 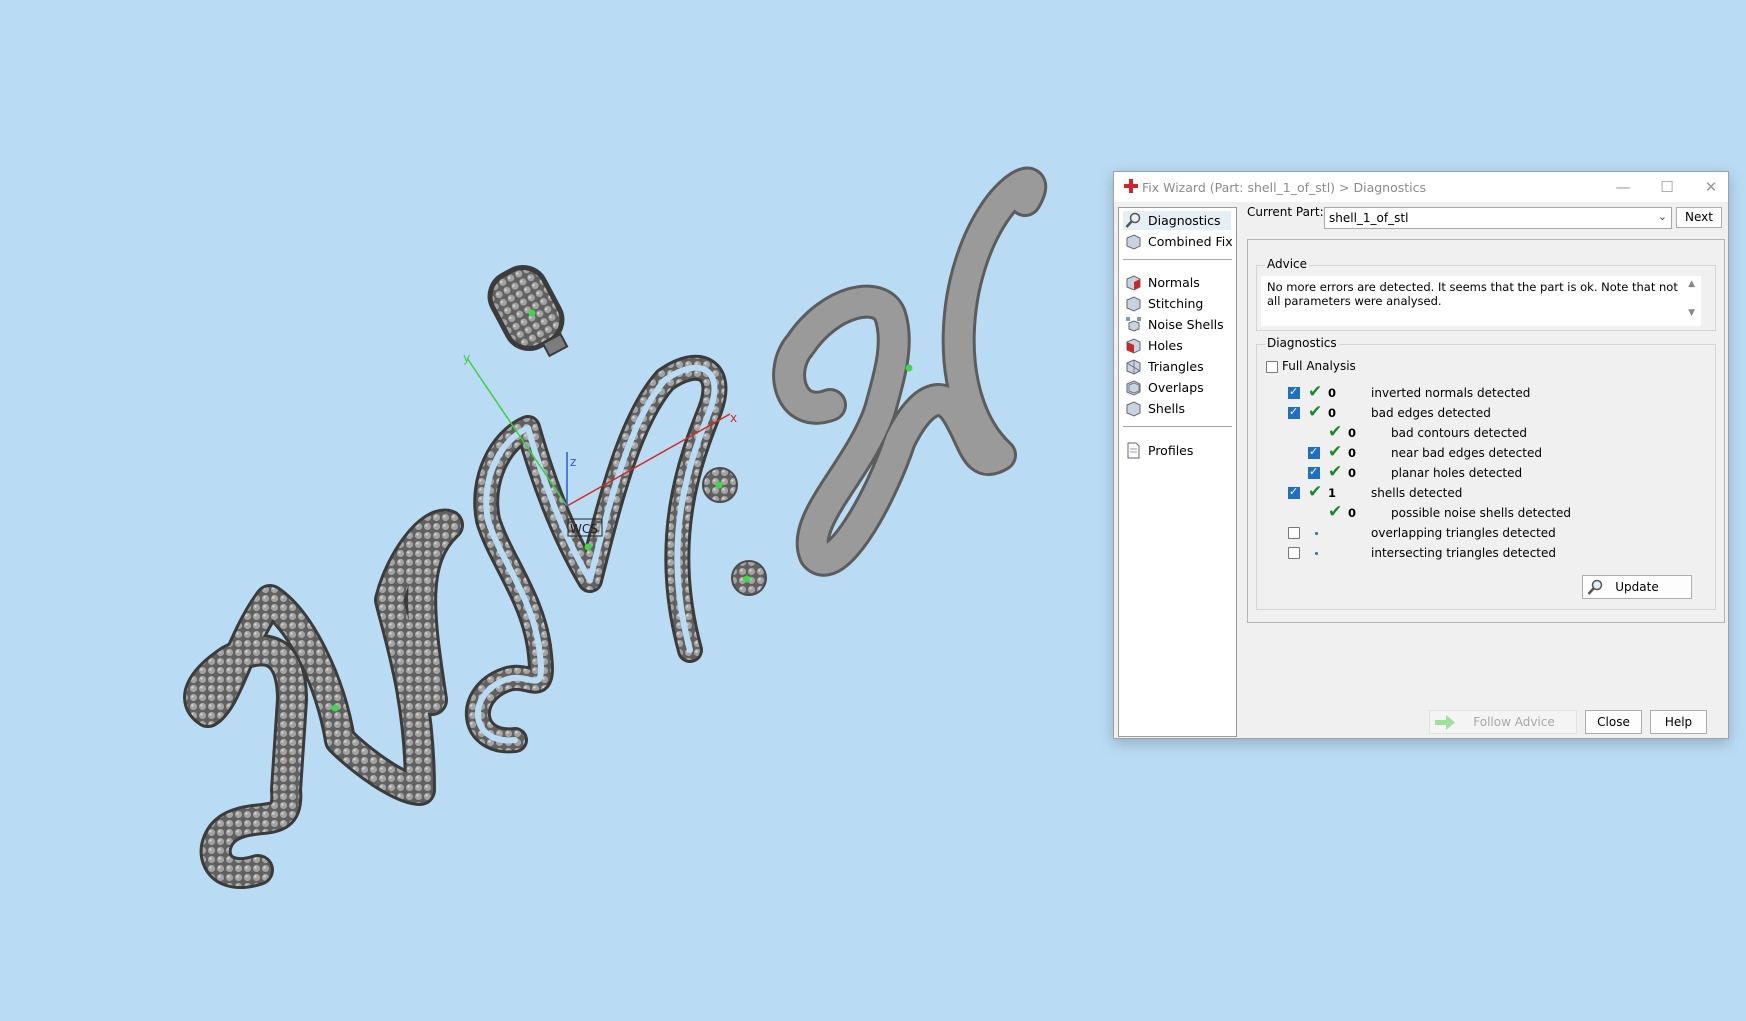 I want to click on red-cross-icon, so click(x=1131, y=186).